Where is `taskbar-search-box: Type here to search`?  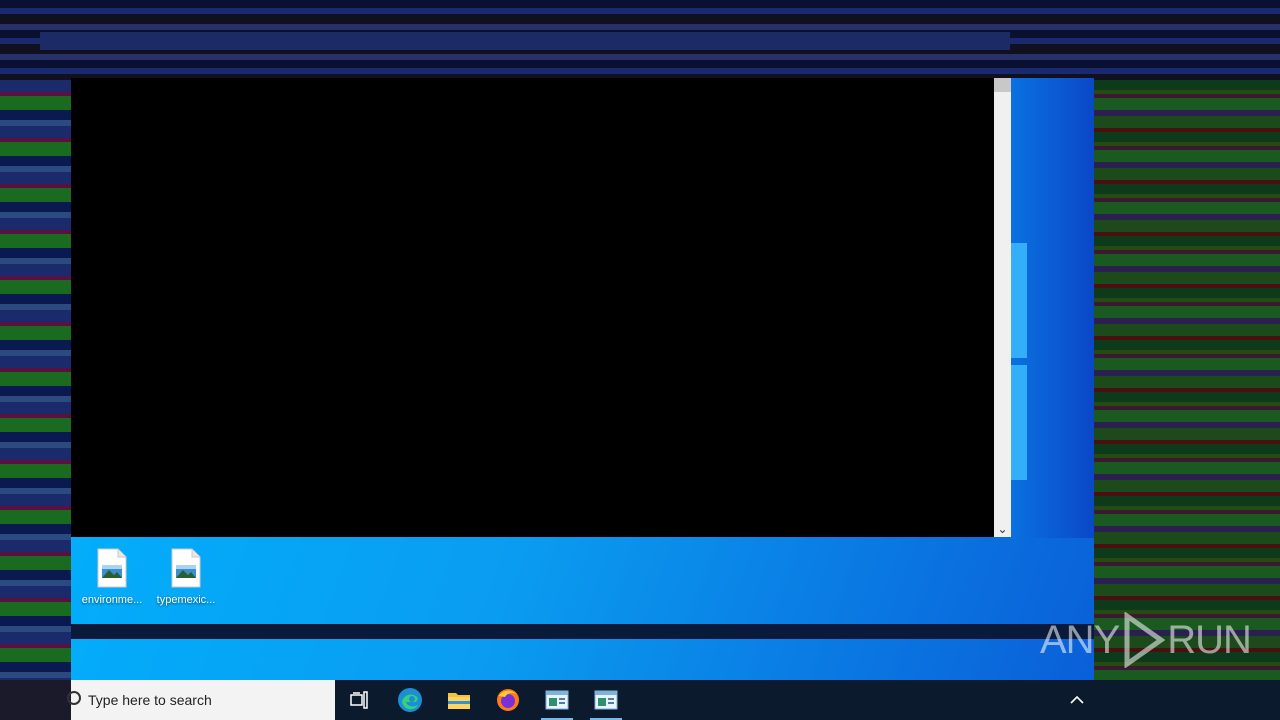
taskbar-search-box: Type here to search is located at coordinates (201, 700).